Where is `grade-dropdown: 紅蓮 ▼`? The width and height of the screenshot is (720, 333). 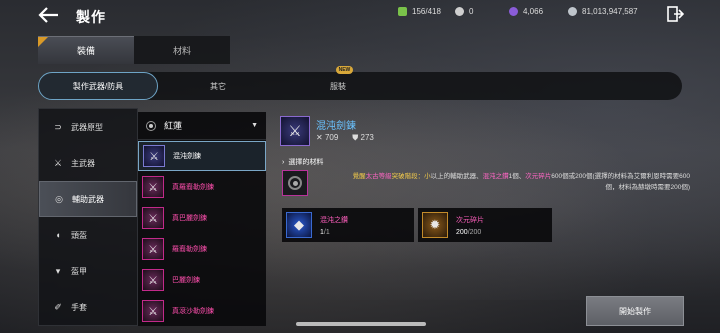
grade-dropdown: 紅蓮 ▼ is located at coordinates (202, 126).